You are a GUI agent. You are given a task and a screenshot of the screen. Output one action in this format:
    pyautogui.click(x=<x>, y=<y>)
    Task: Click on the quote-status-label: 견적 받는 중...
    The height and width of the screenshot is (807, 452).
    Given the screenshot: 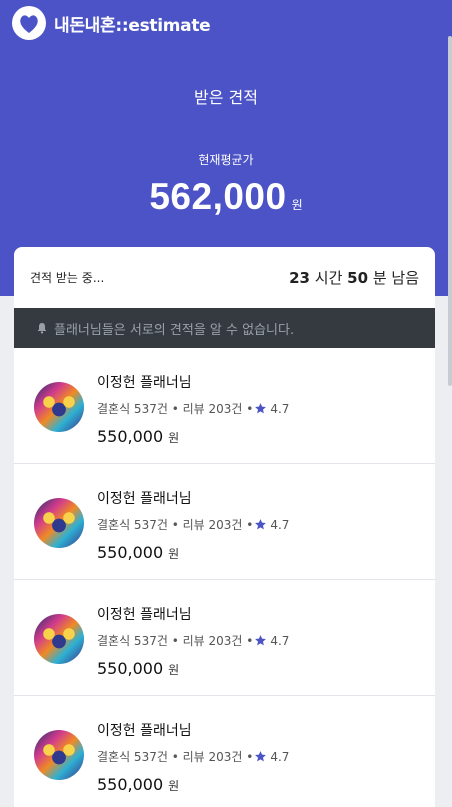 What is the action you would take?
    pyautogui.click(x=67, y=278)
    